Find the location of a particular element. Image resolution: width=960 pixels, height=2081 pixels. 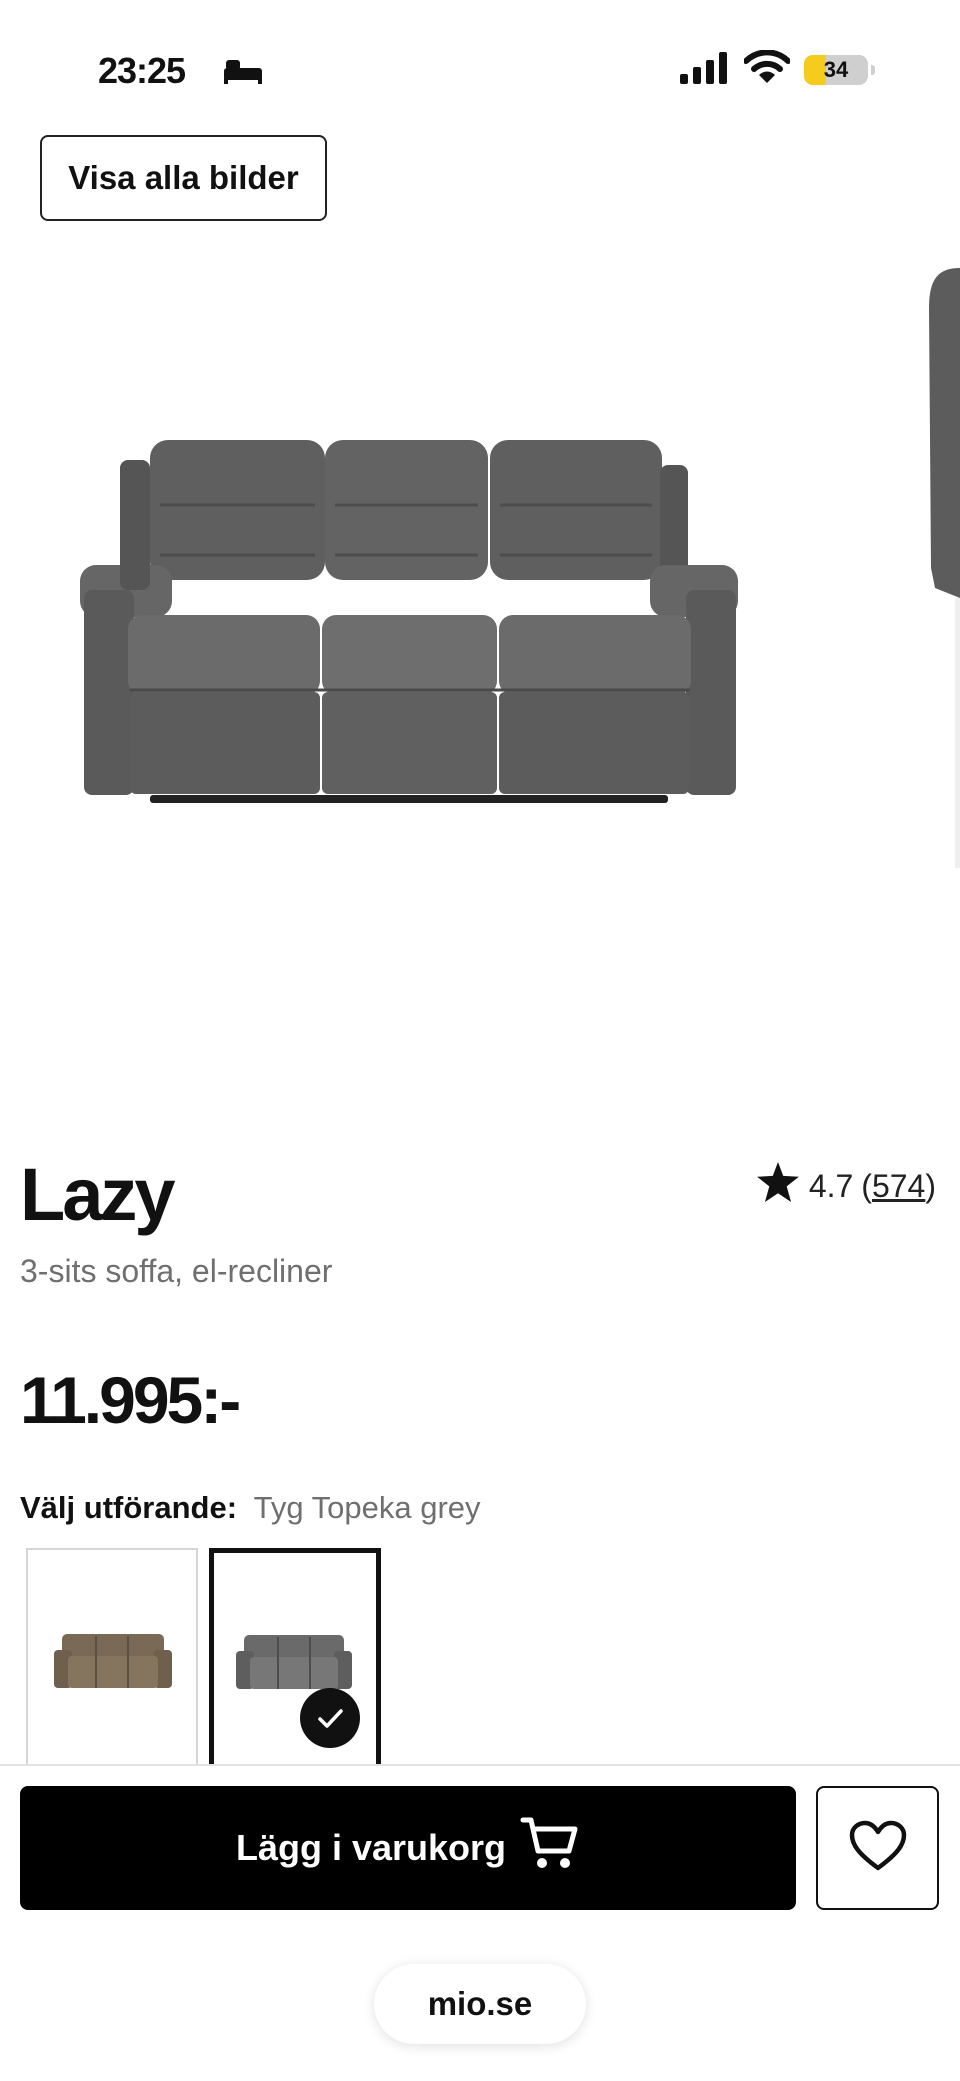

product-title: Lazy is located at coordinates (98, 1194).